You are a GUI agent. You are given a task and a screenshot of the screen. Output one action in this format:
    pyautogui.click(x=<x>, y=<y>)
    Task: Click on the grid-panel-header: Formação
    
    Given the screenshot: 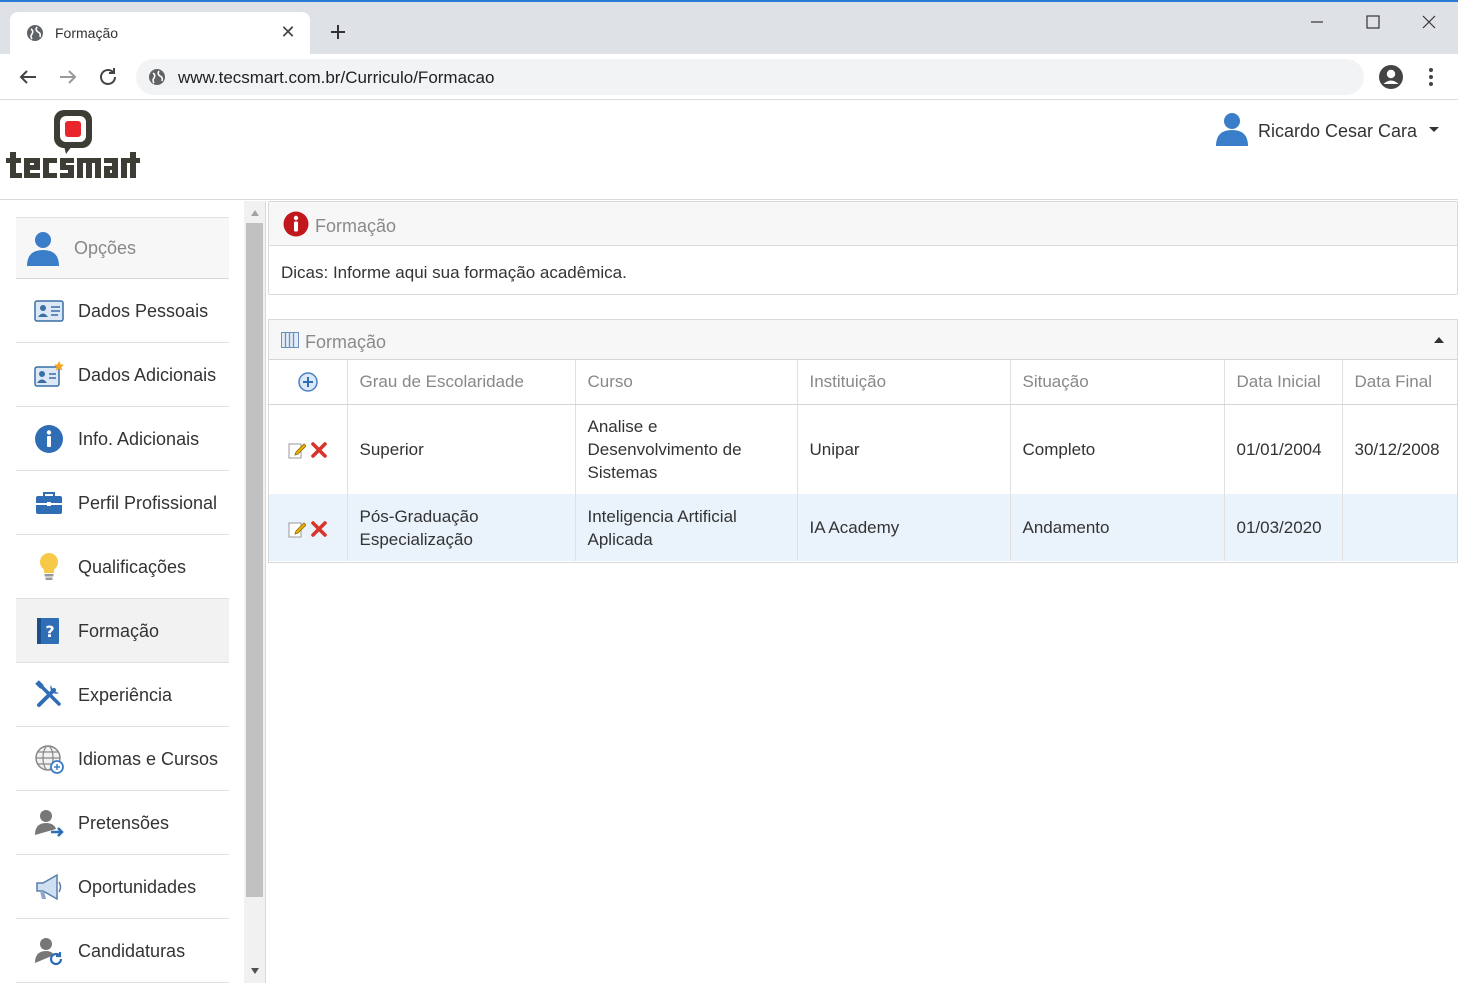 What is the action you would take?
    pyautogui.click(x=863, y=340)
    